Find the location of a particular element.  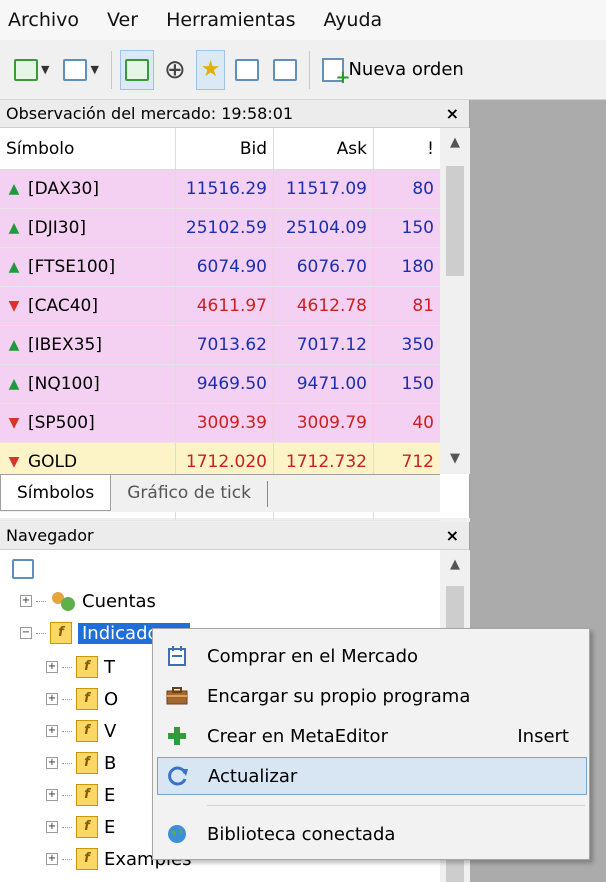

symbol-name: [SP500] is located at coordinates (61, 423).